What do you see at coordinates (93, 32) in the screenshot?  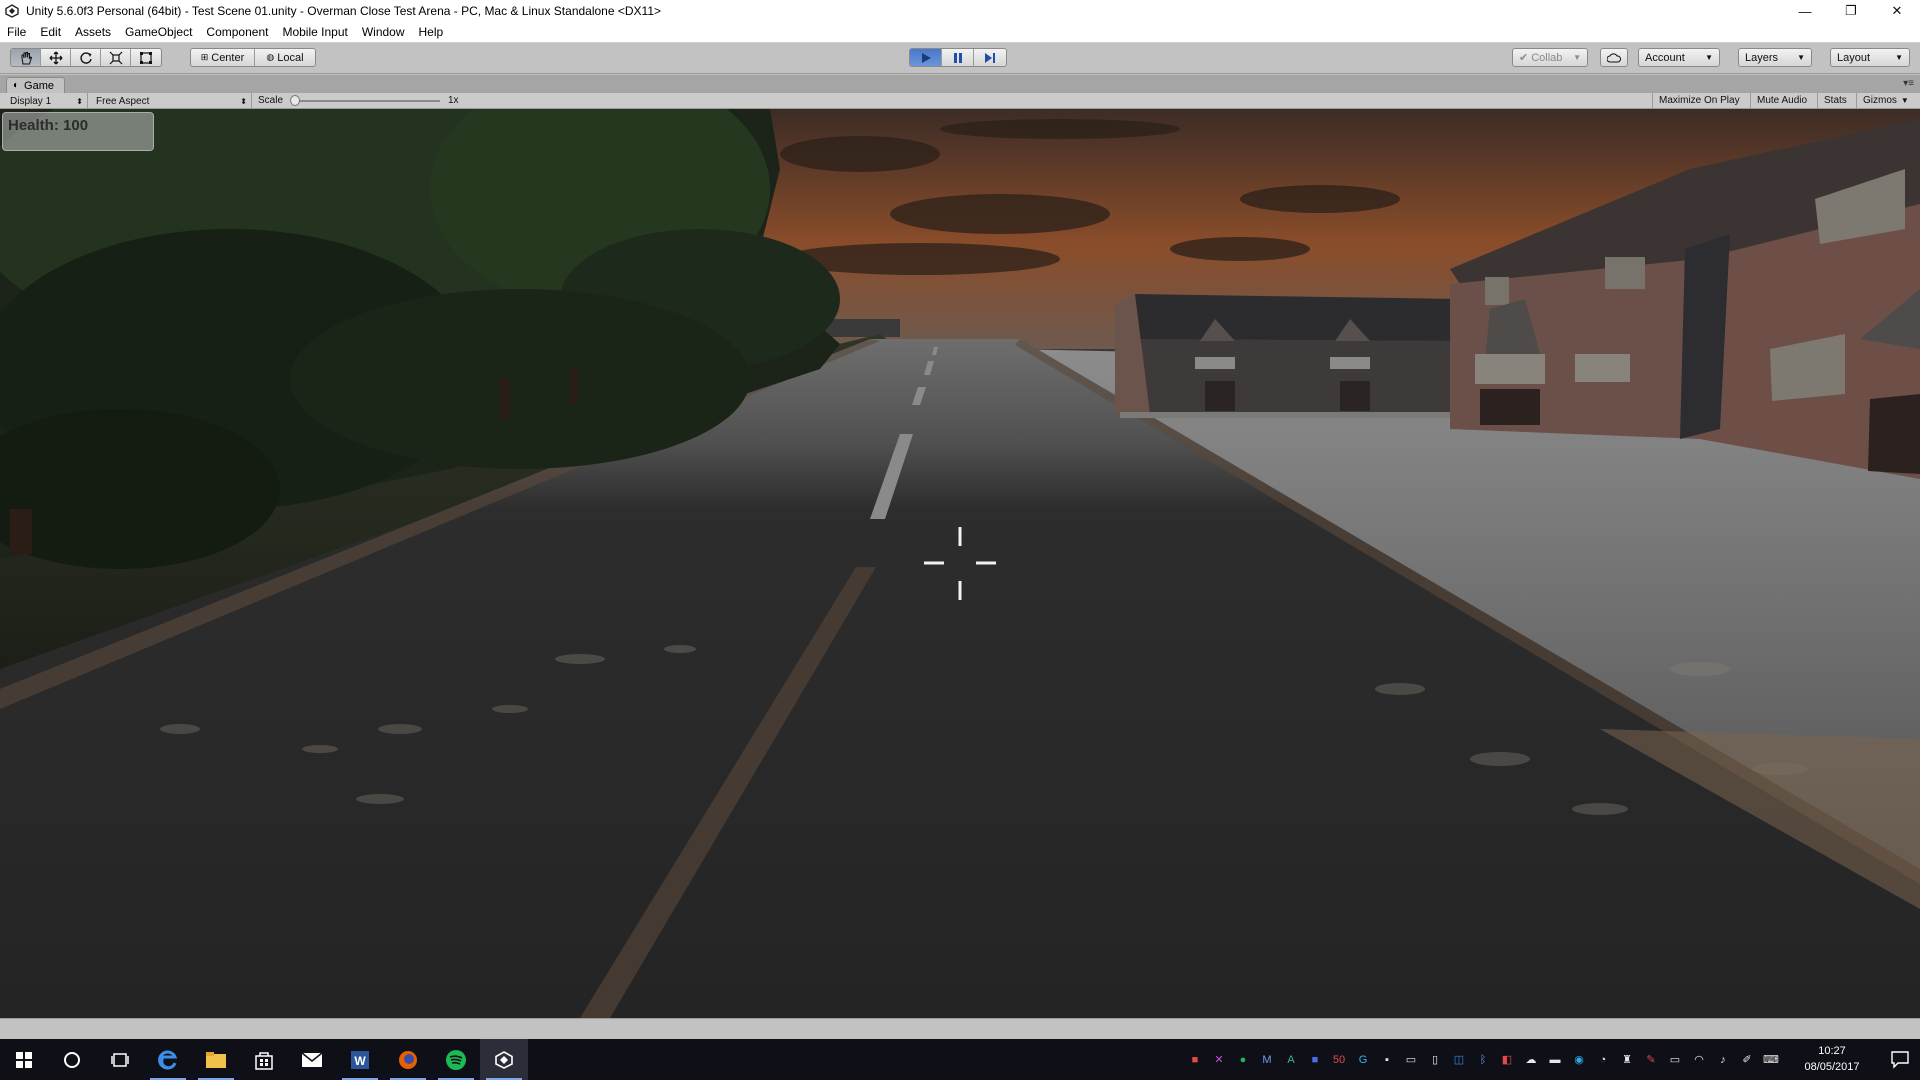 I see `menu-assets: Assets` at bounding box center [93, 32].